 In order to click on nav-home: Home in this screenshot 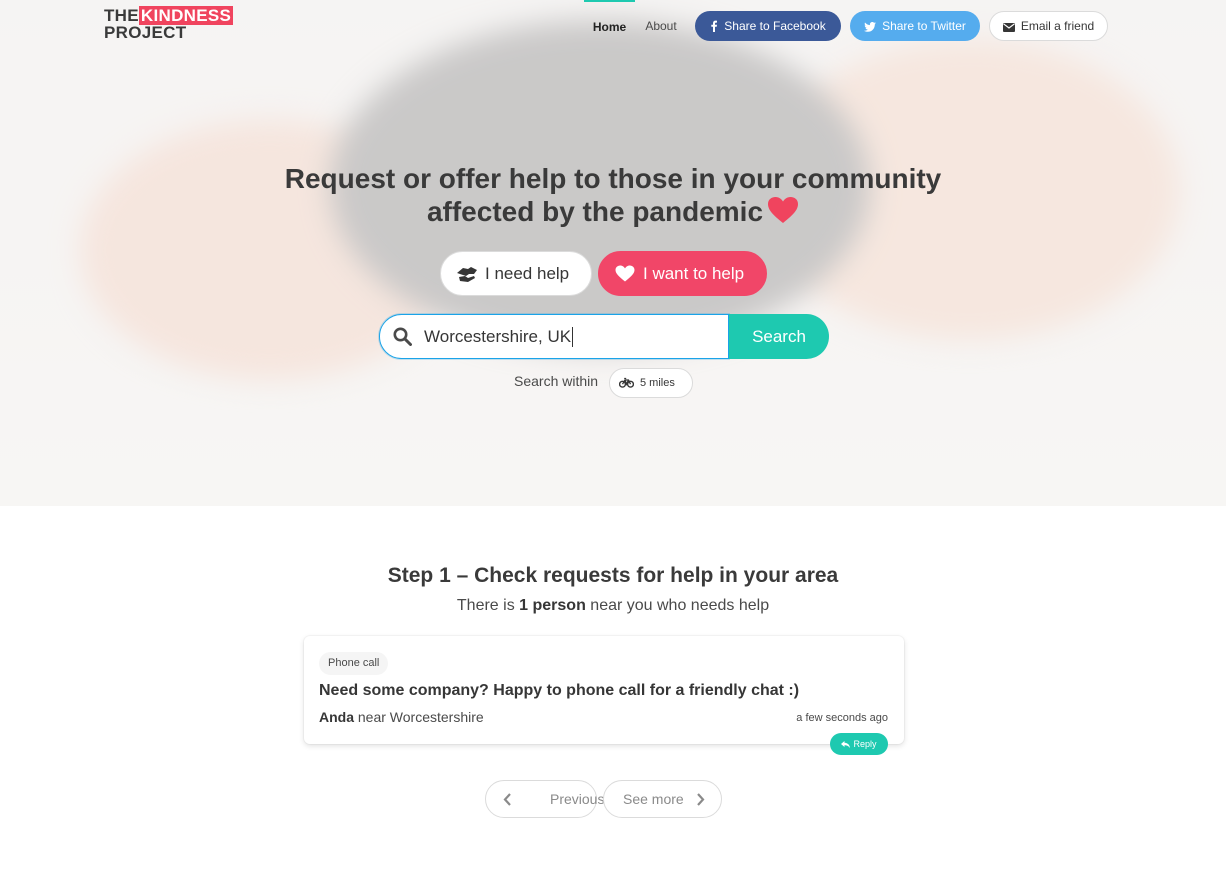, I will do `click(609, 26)`.